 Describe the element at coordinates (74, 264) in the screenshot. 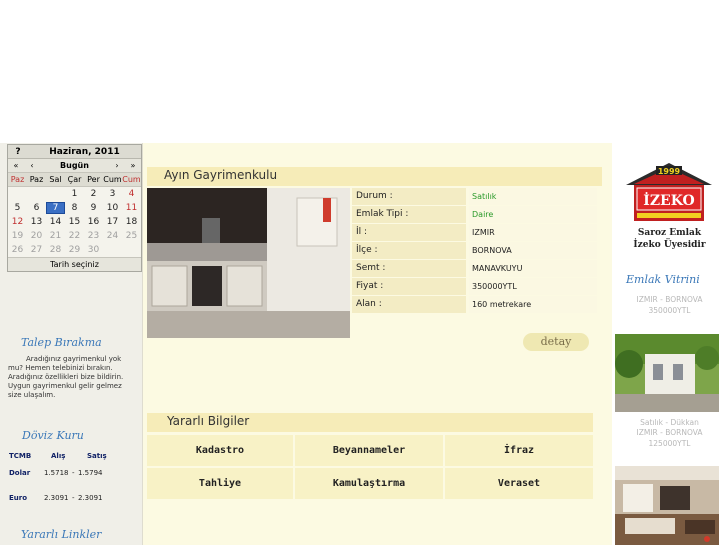

I see `calendar-footer: Tarih seçiniz` at that location.